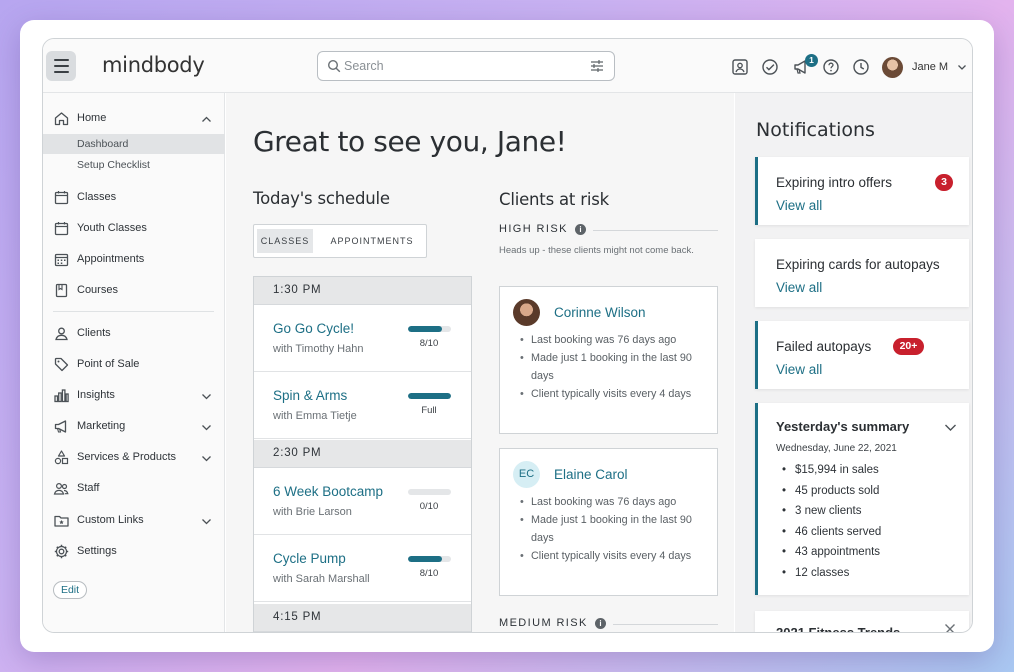 The height and width of the screenshot is (672, 1014). Describe the element at coordinates (134, 334) in the screenshot. I see `sidebar-item-clients: Clients` at that location.